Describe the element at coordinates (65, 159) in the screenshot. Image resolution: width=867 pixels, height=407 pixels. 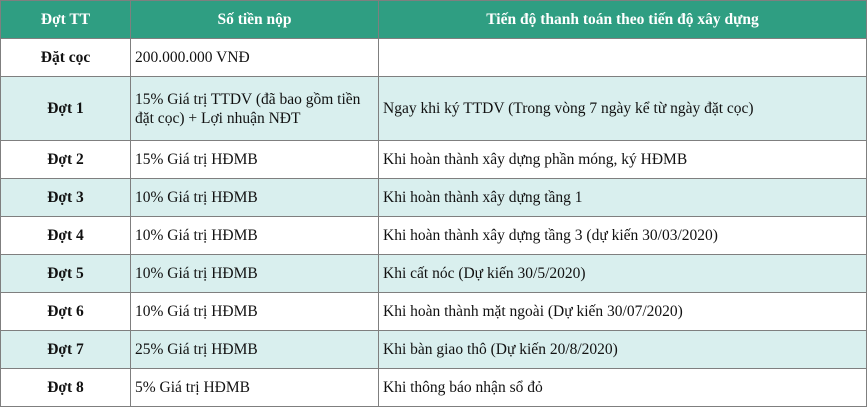
I see `phase-cell: Đợt 2` at that location.